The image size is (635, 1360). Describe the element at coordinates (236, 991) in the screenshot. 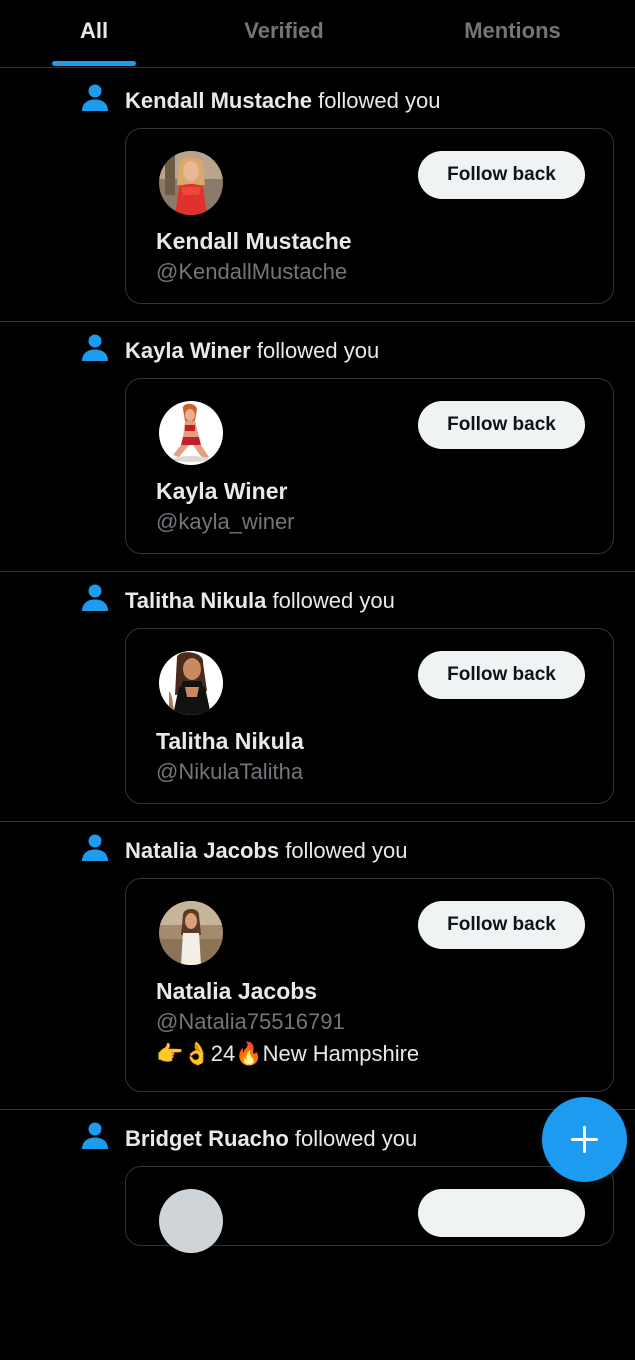

I see `user-display-name: Natalia Jacobs` at that location.